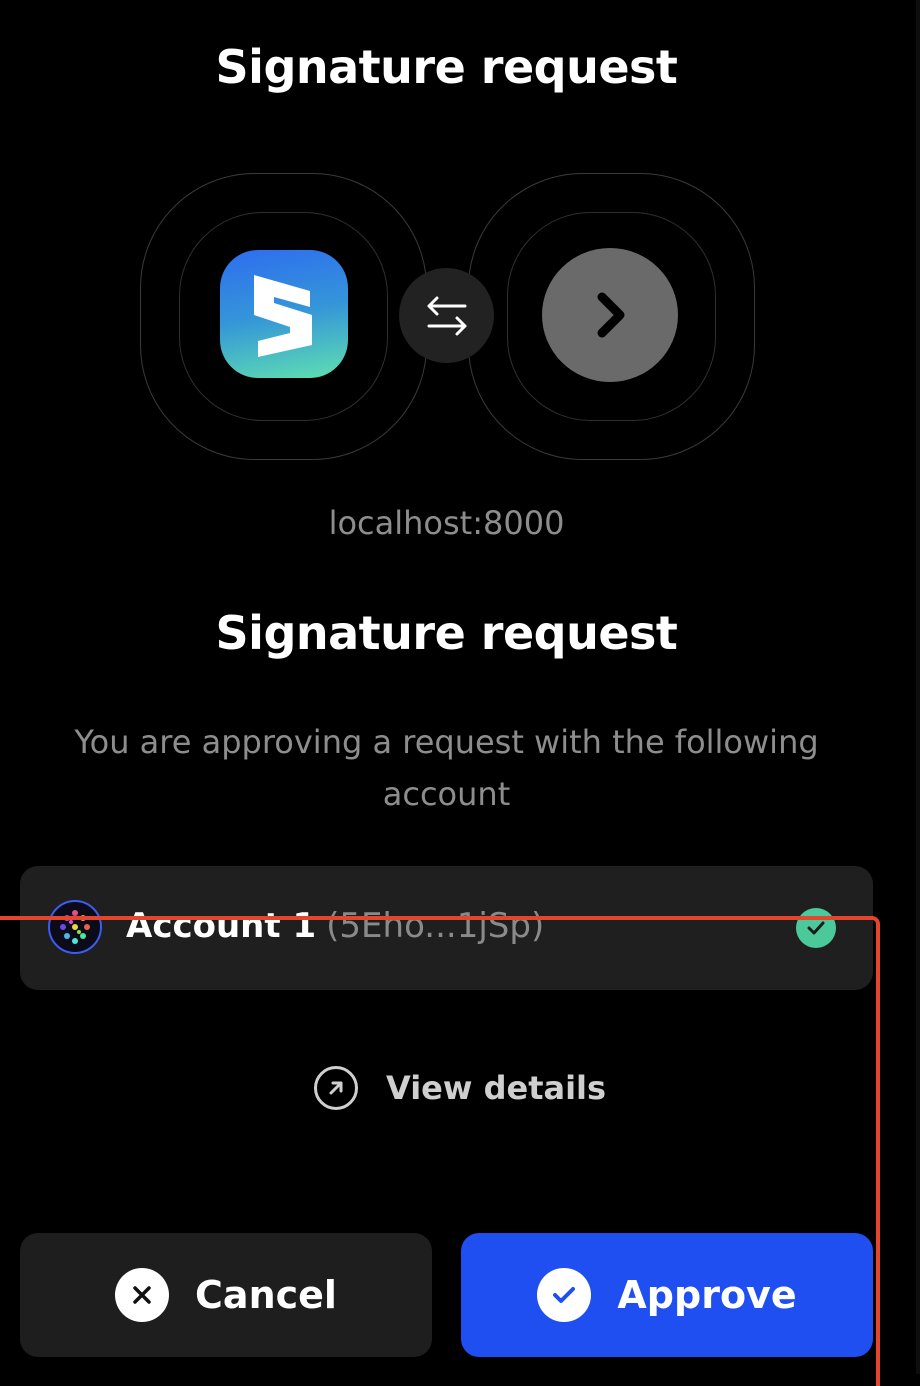  I want to click on site-host: localhost:8000, so click(446, 523).